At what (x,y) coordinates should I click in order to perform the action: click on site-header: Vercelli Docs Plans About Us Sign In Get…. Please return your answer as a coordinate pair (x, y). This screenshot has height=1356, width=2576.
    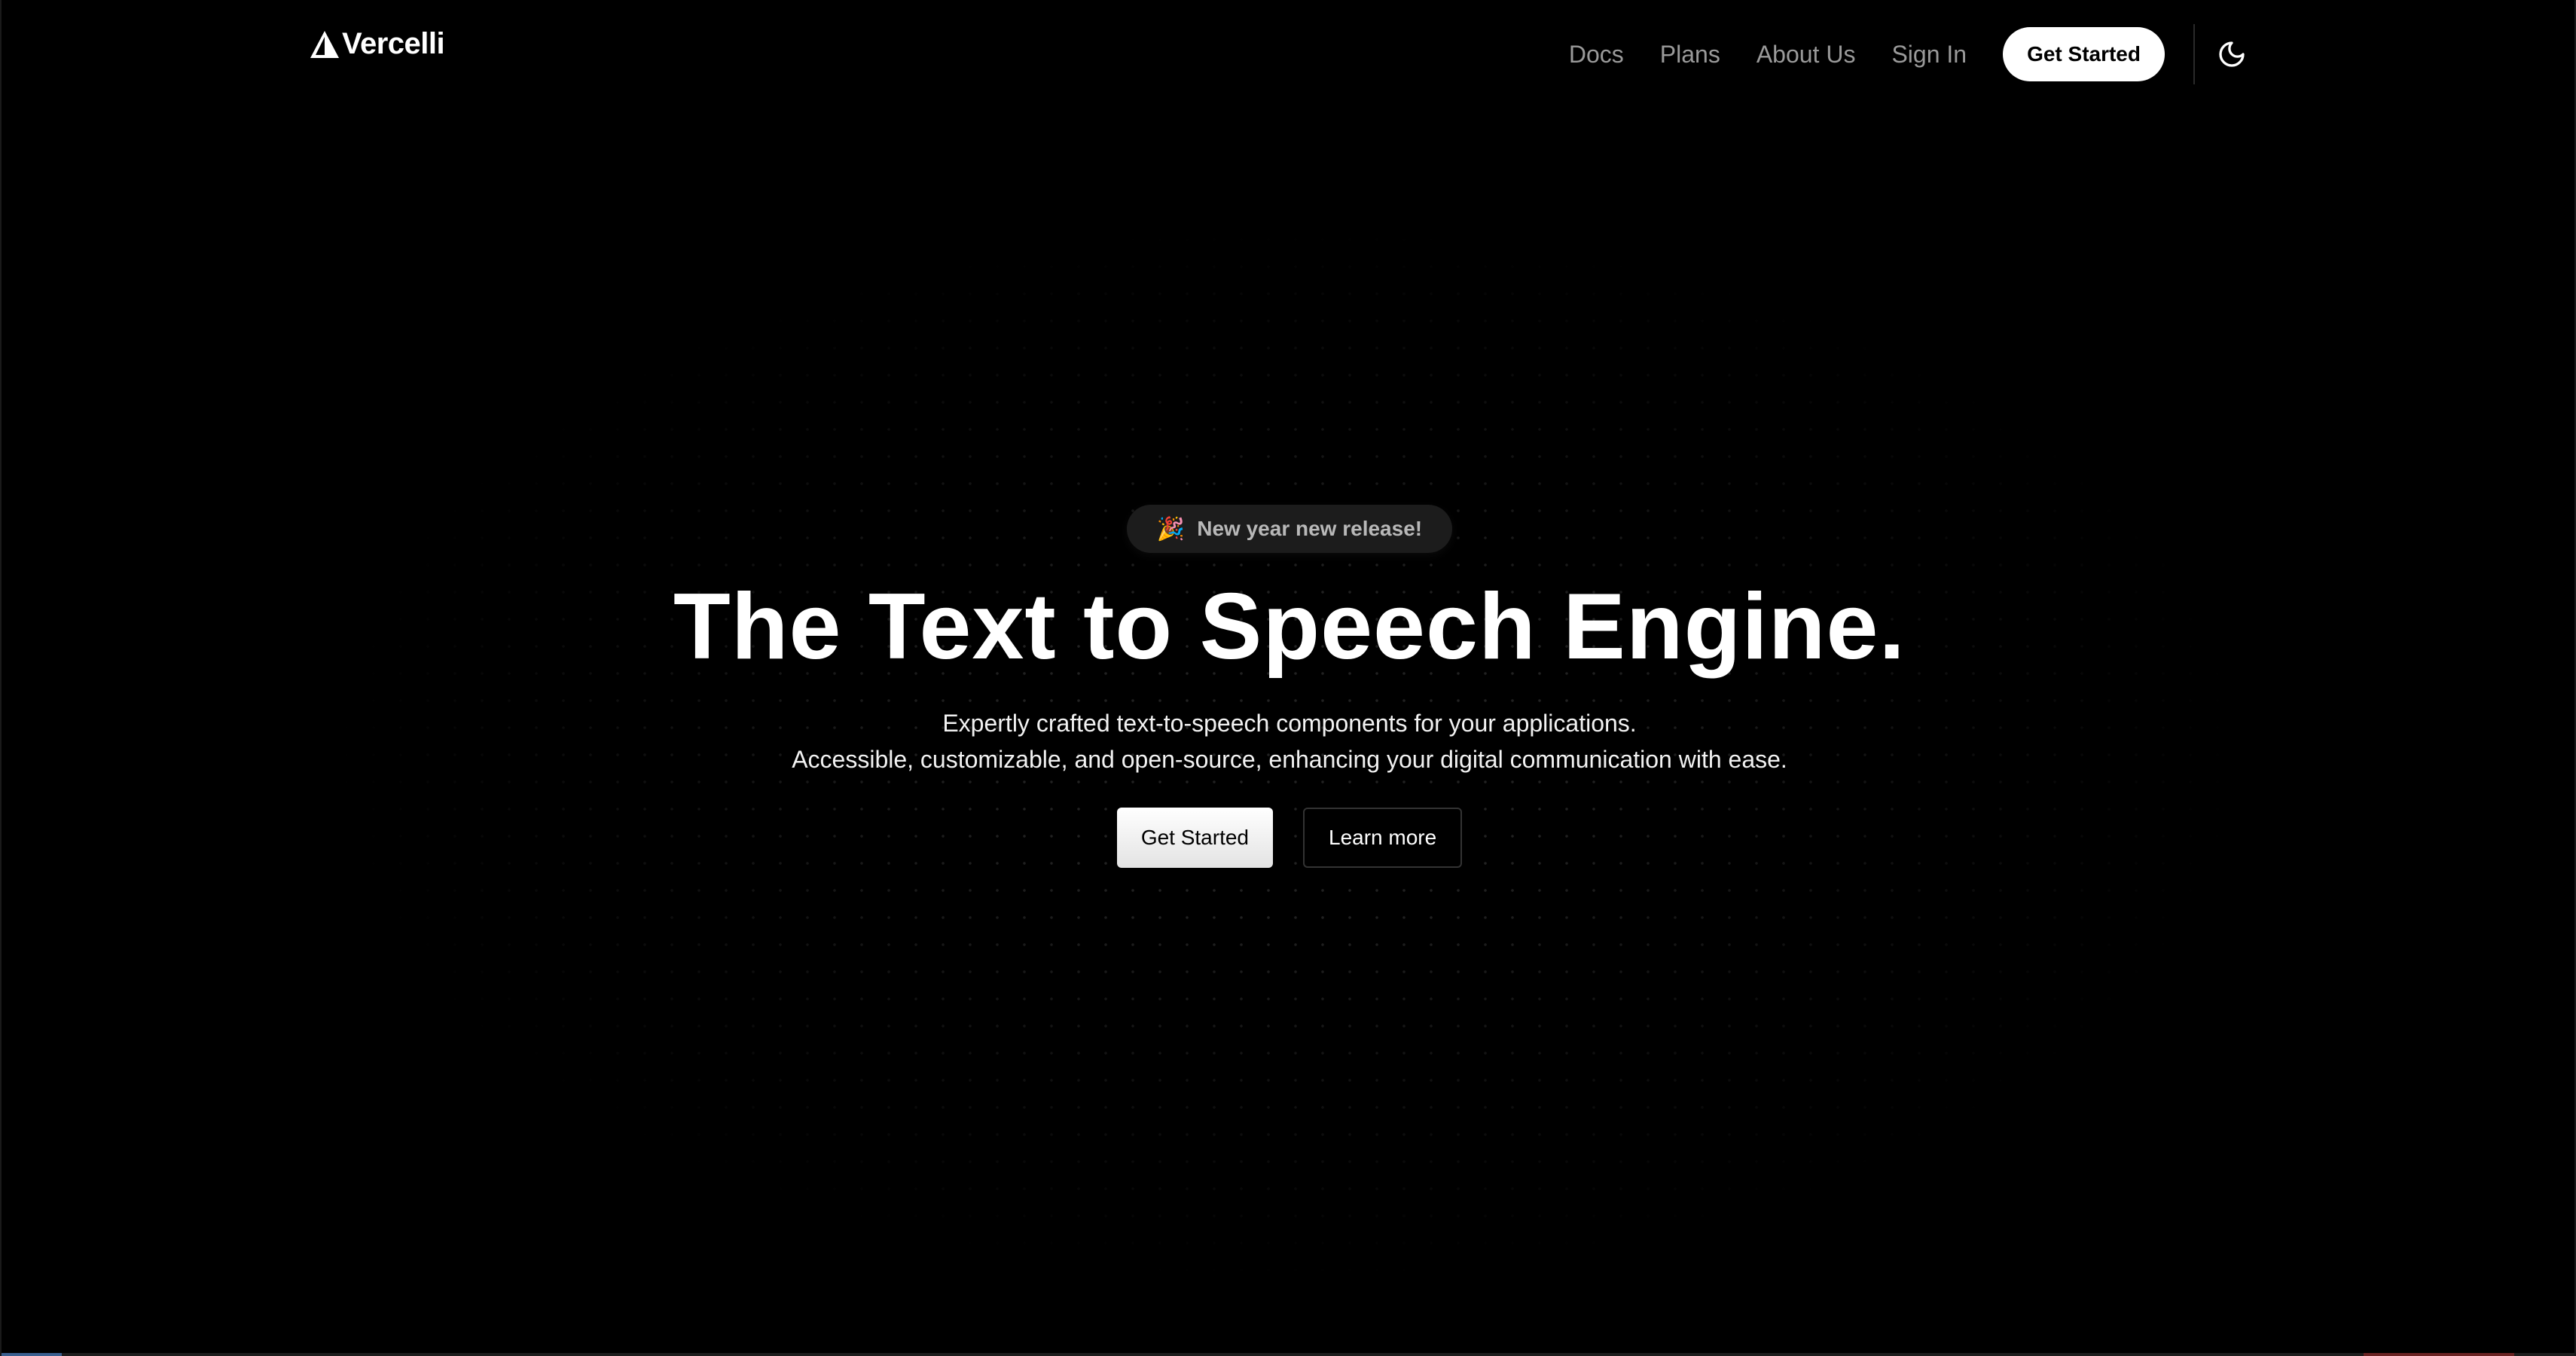
    Looking at the image, I should click on (1288, 56).